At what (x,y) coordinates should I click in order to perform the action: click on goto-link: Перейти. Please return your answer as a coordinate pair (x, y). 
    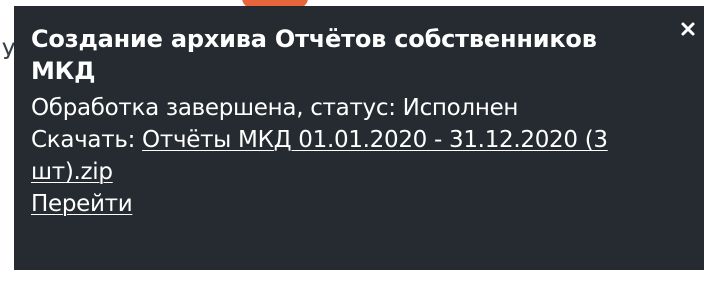
    Looking at the image, I should click on (82, 204).